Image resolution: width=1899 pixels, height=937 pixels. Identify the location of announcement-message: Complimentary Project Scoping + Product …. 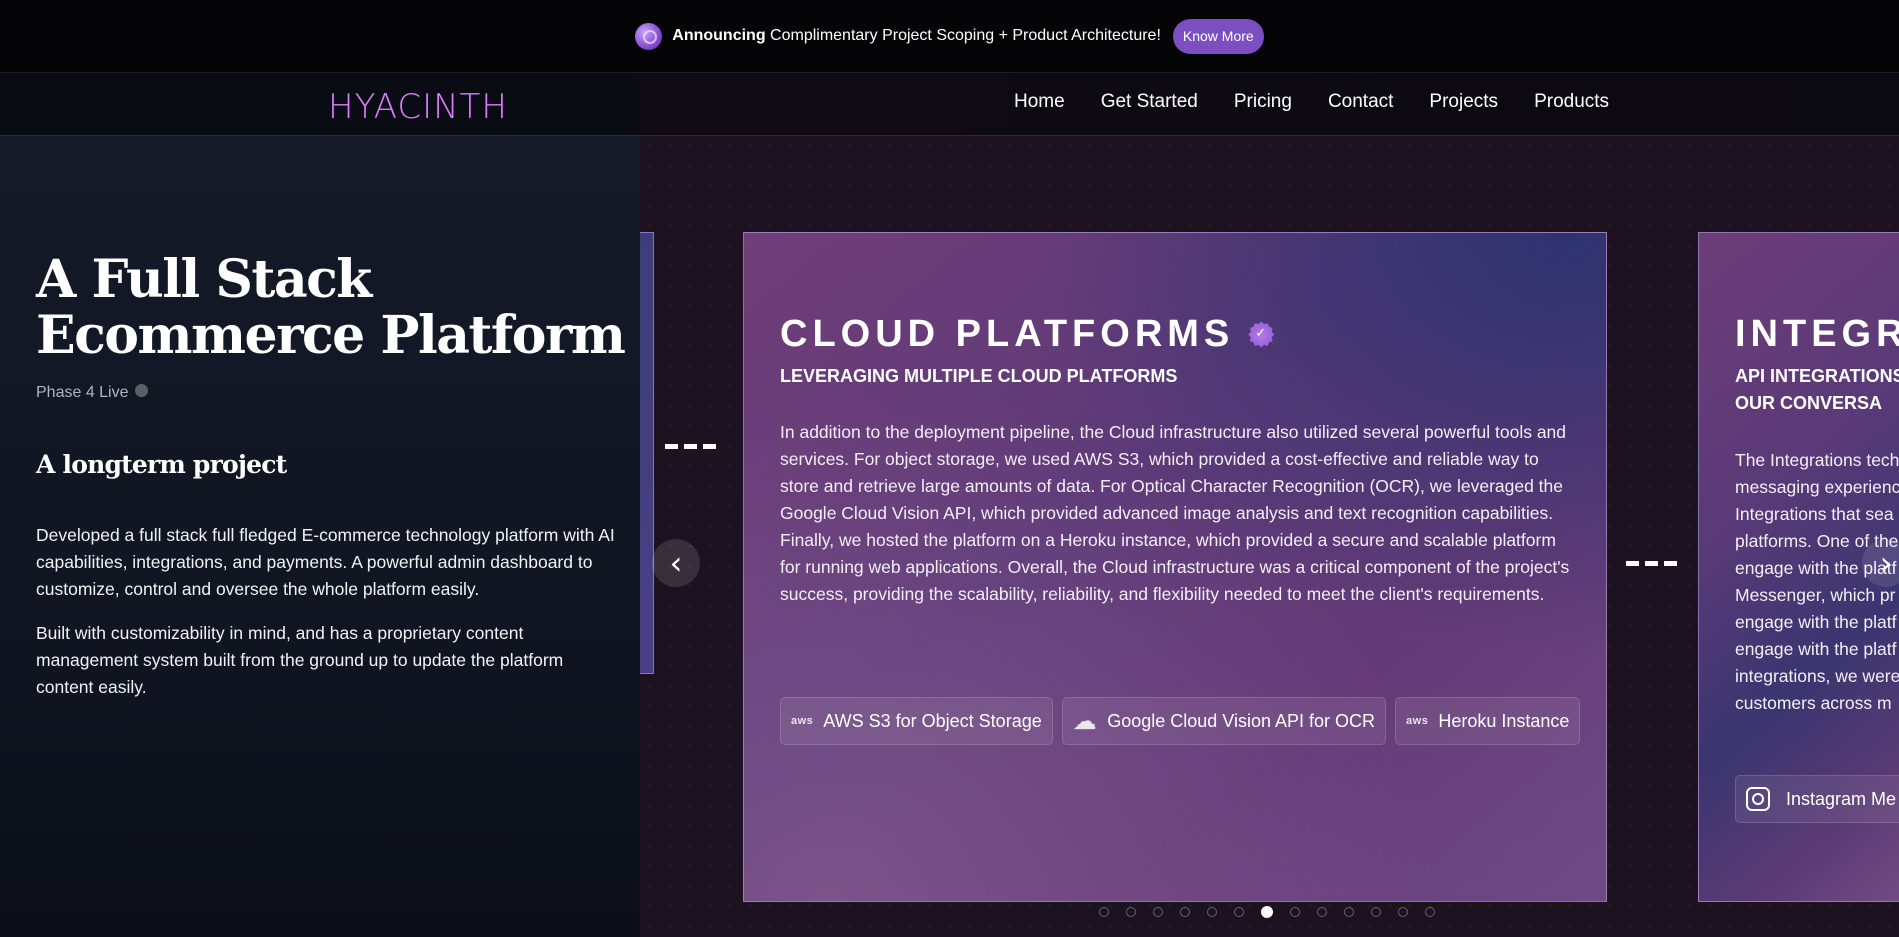
(963, 35).